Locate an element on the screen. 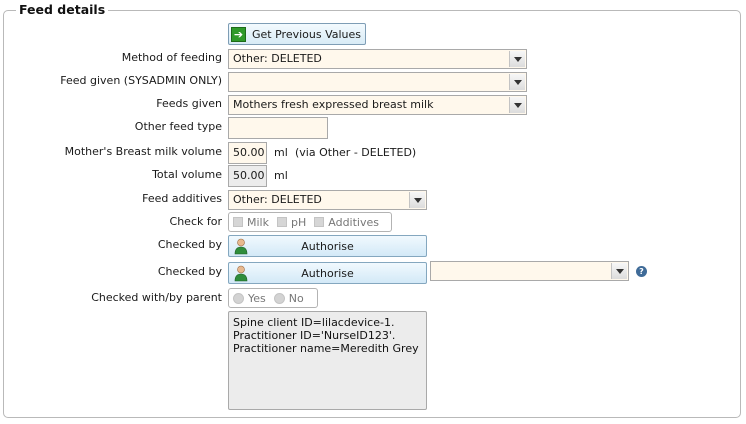 This screenshot has width=746, height=424. parent-yes-label: Yes is located at coordinates (257, 298).